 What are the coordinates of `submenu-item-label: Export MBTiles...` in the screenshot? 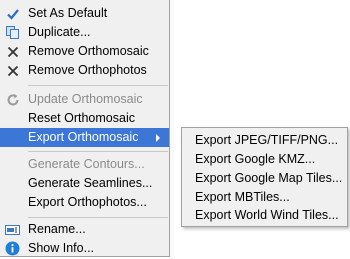 It's located at (242, 197).